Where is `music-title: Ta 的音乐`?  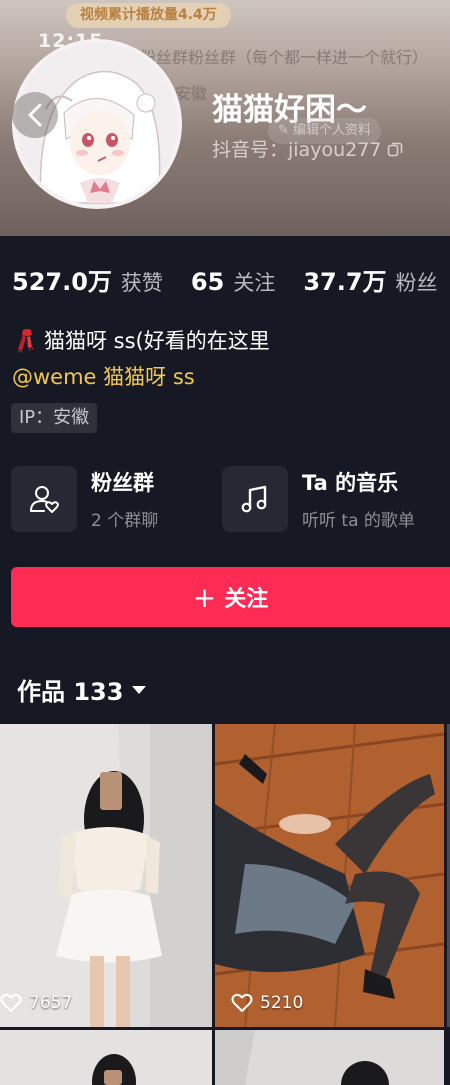
music-title: Ta 的音乐 is located at coordinates (350, 483).